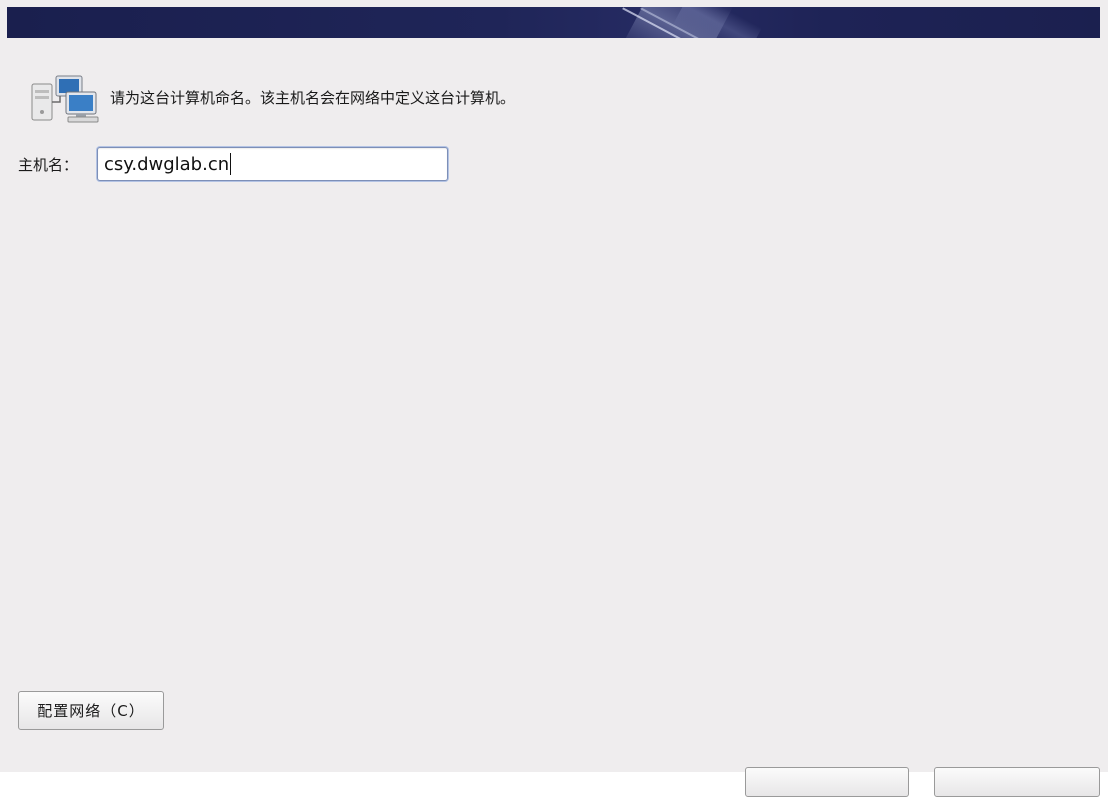  Describe the element at coordinates (553, 22) in the screenshot. I see `installer-banner` at that location.